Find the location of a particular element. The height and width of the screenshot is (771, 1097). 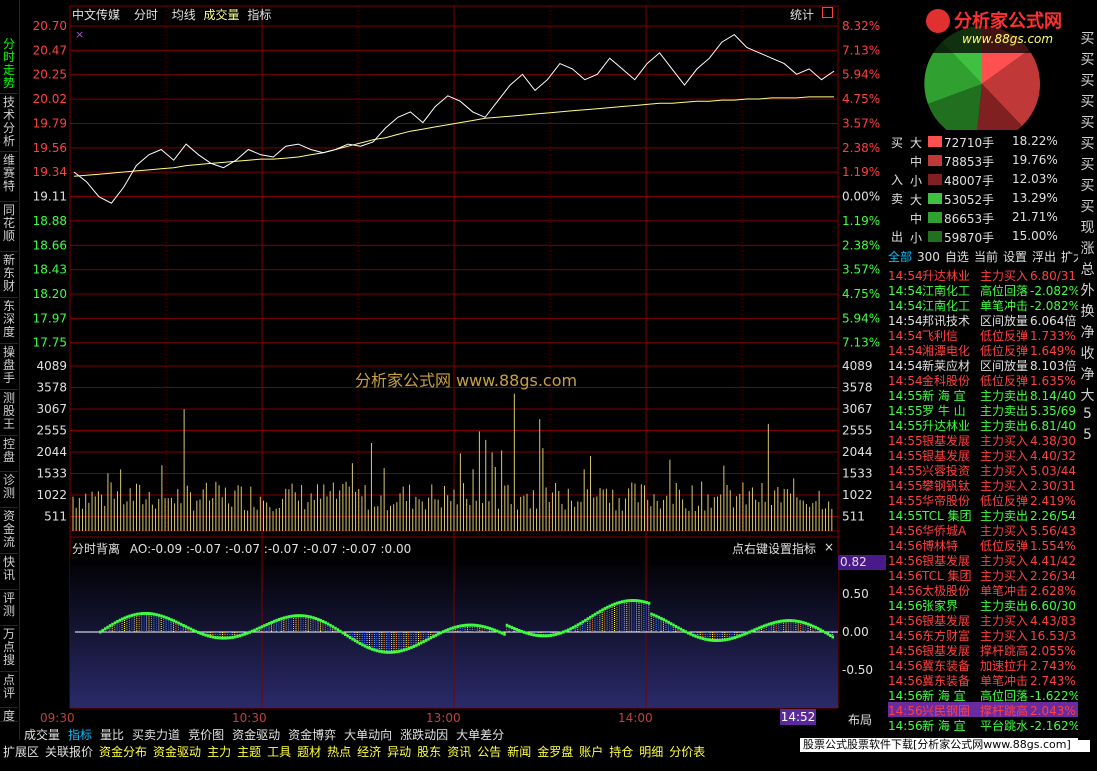

secondary-tab-10: 异动 is located at coordinates (399, 752).